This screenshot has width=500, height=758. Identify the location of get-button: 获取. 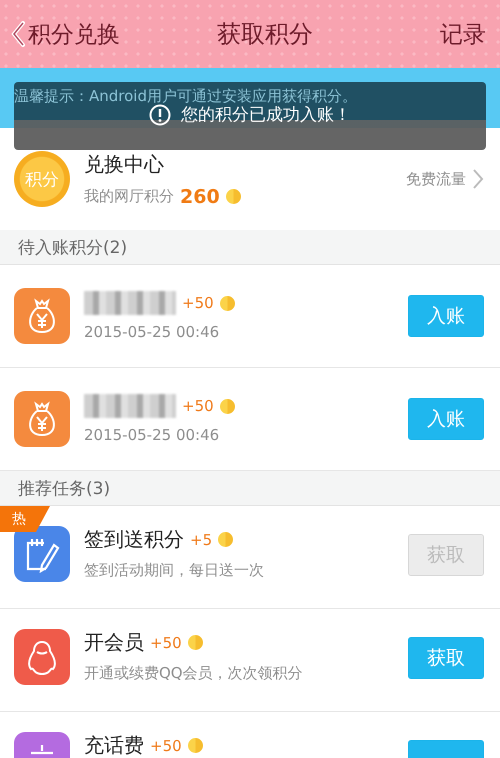
(446, 658).